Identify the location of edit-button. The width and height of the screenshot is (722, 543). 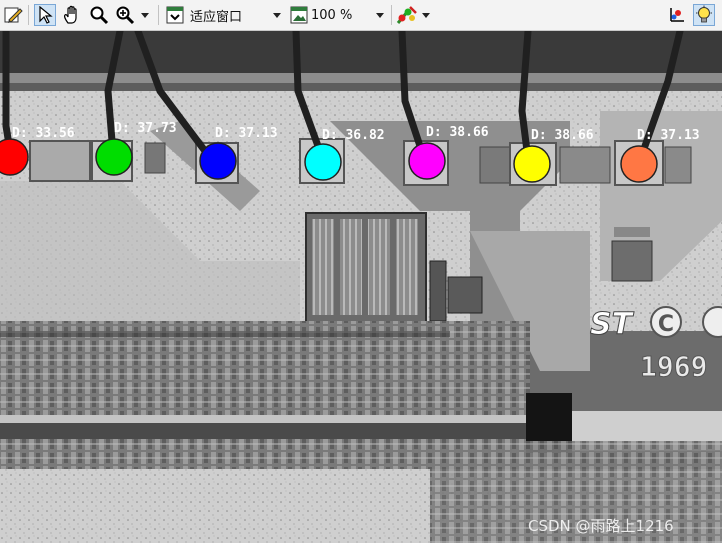
(13, 15).